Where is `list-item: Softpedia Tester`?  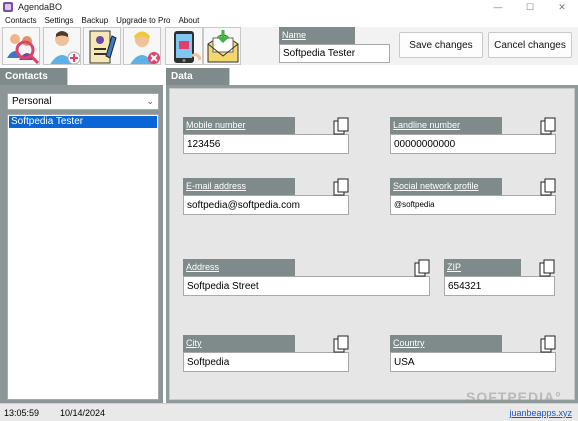
list-item: Softpedia Tester is located at coordinates (83, 122).